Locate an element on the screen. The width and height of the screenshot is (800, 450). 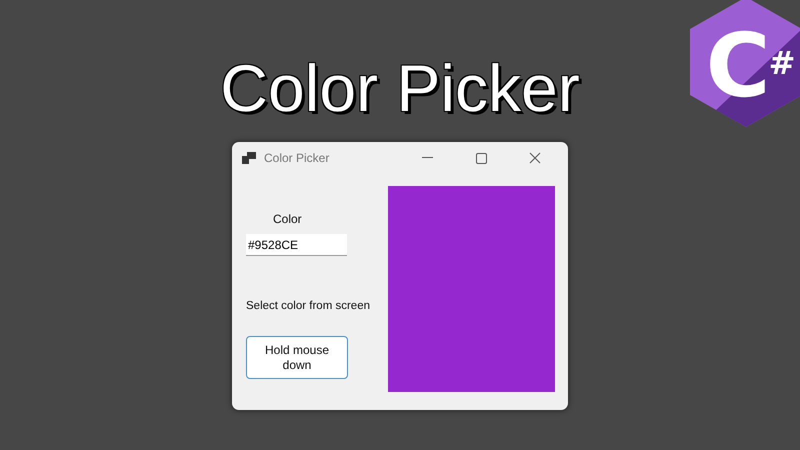
close-icon is located at coordinates (535, 158).